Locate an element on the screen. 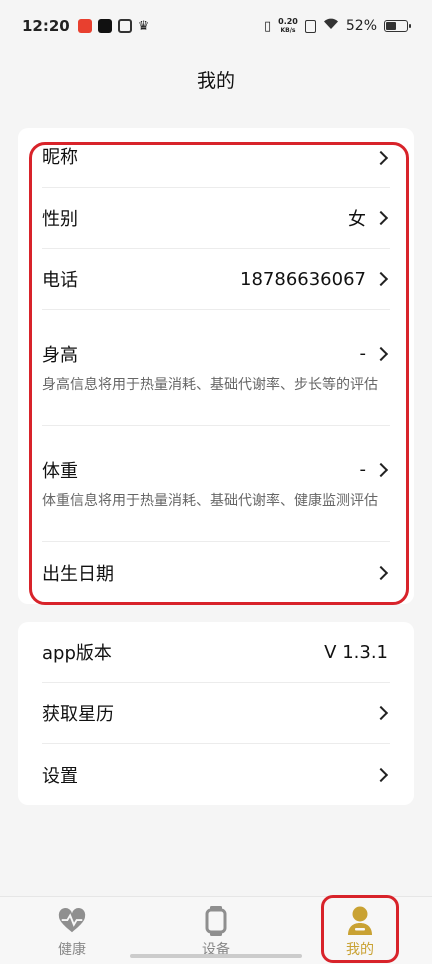 This screenshot has height=964, width=432. weight-row: 体重 - 体重信息将用于热量消耗、基础代谢率、健康监测评估 is located at coordinates (216, 484).